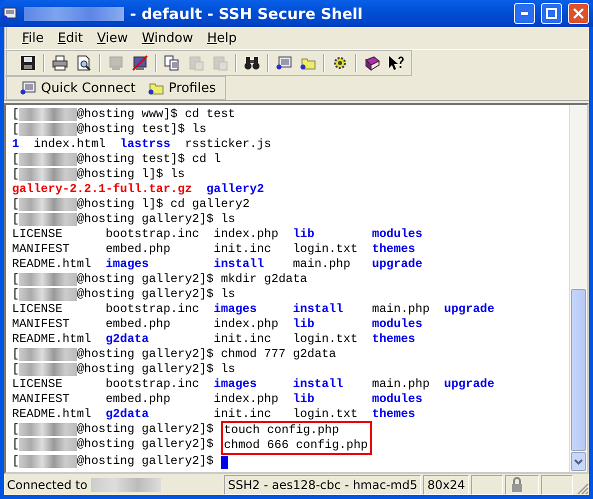 The image size is (593, 499). I want to click on scrollbar-thumb, so click(578, 370).